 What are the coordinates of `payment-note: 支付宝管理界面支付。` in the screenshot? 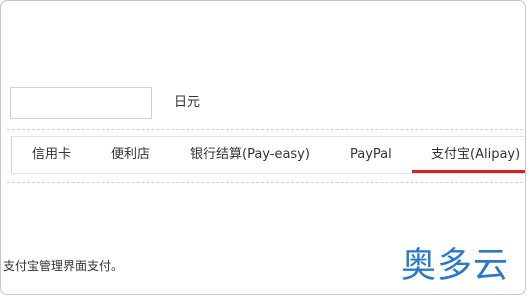 It's located at (63, 266).